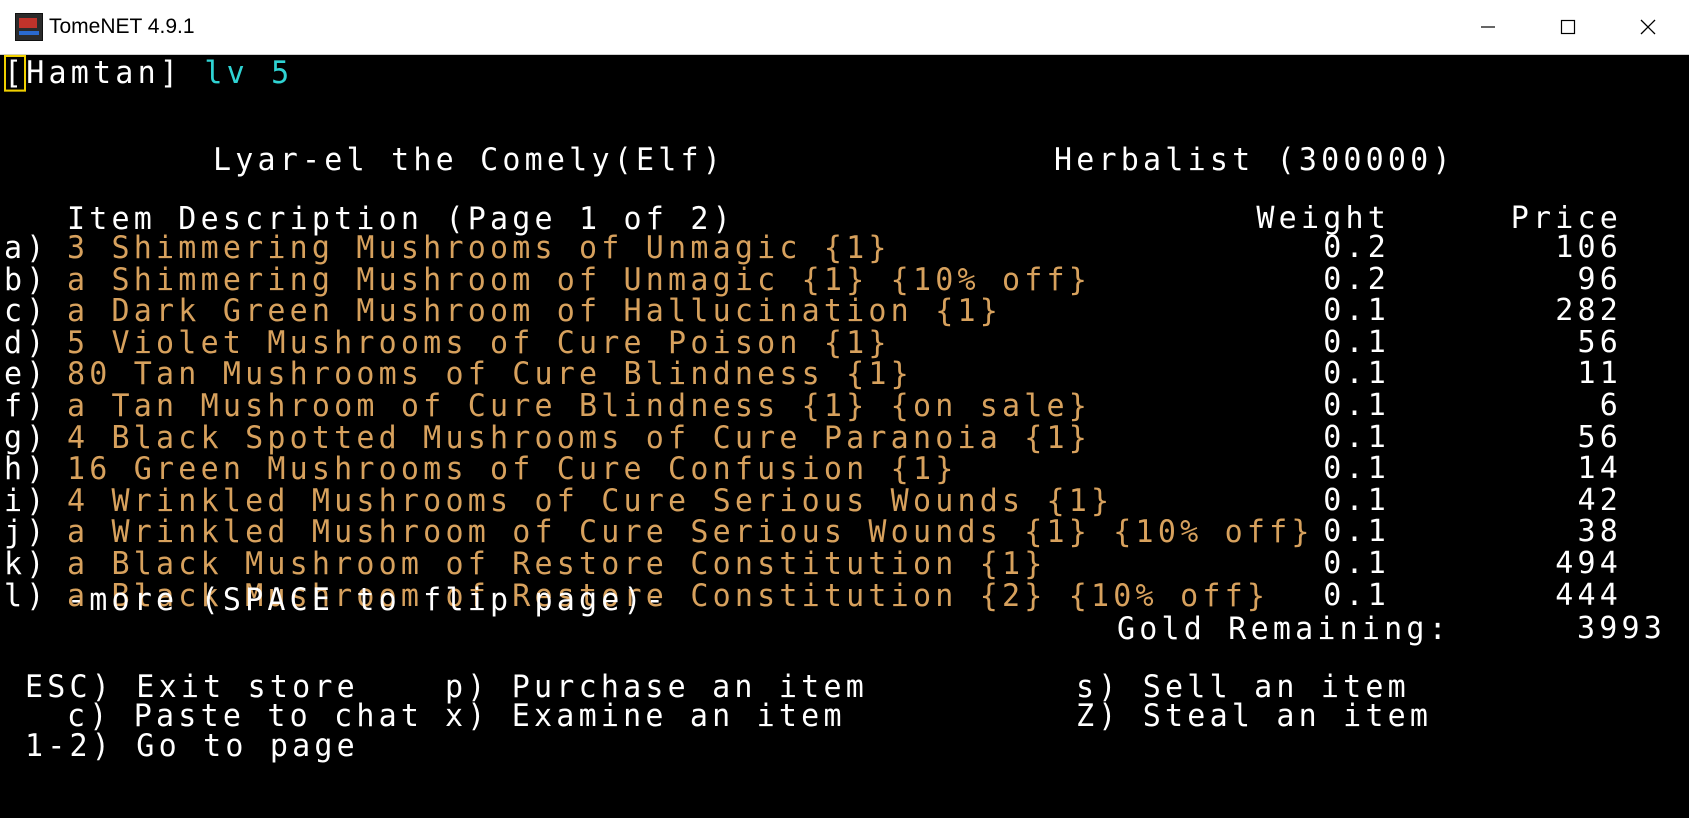  What do you see at coordinates (26, 532) in the screenshot?
I see `item-key: j)` at bounding box center [26, 532].